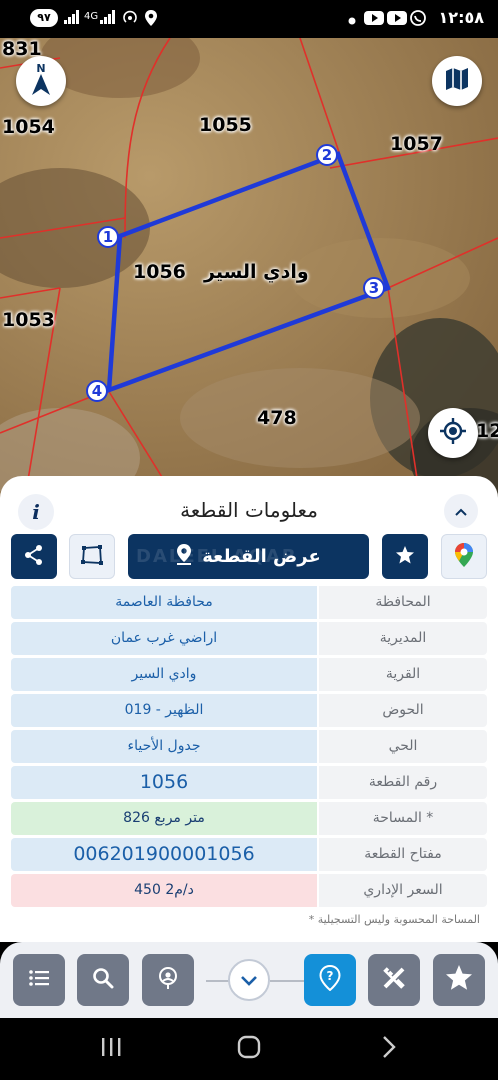 The image size is (498, 1080). I want to click on network-type-label: 4G, so click(91, 16).